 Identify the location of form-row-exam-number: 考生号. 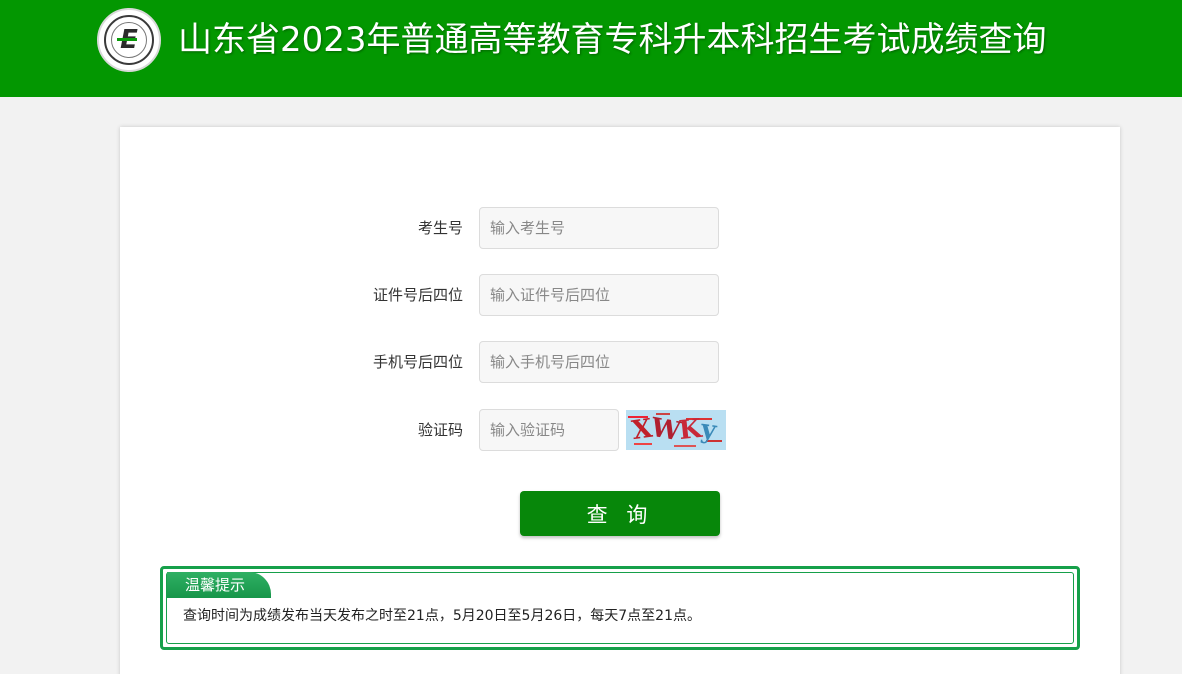
(620, 228).